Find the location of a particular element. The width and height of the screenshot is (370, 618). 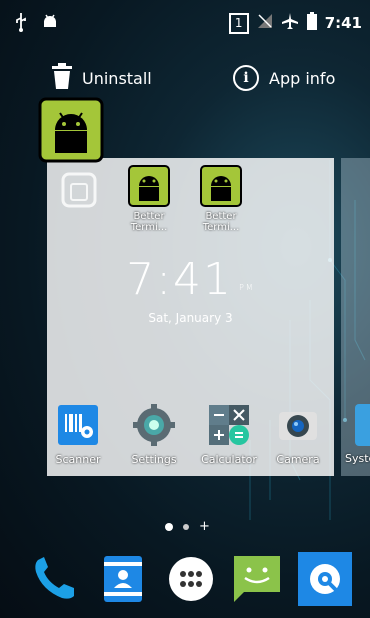

battery-icon is located at coordinates (311, 23).